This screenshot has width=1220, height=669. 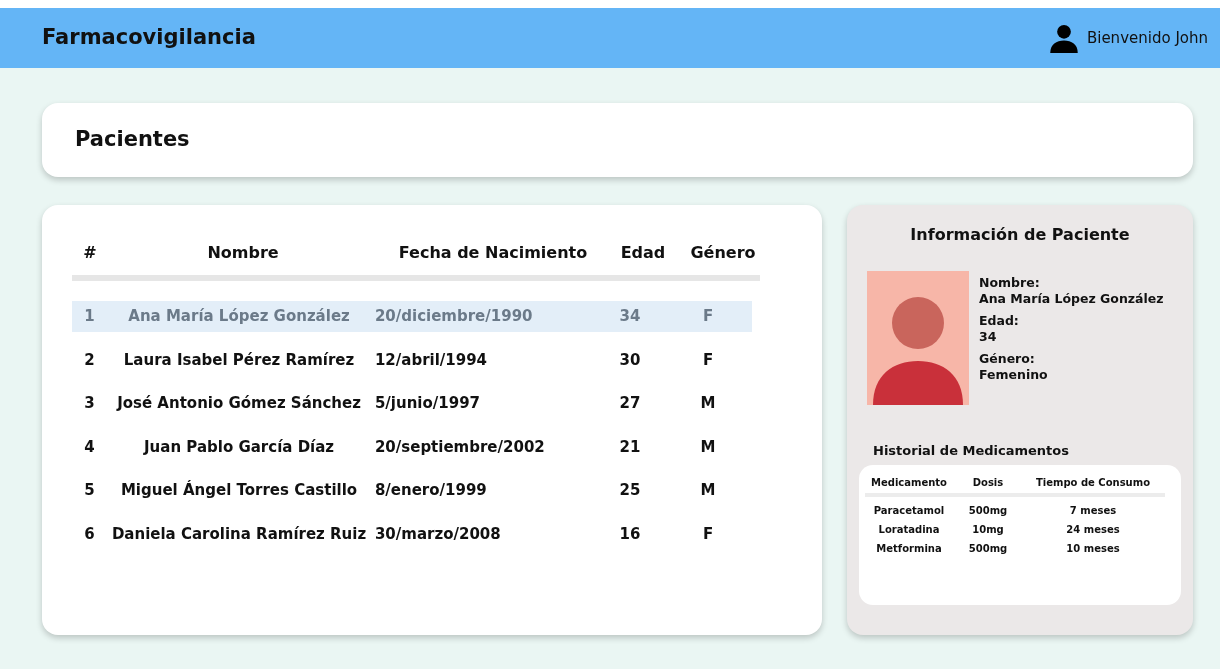 What do you see at coordinates (239, 490) in the screenshot?
I see `table-cell-text: Miguel Ángel Torres Castillo` at bounding box center [239, 490].